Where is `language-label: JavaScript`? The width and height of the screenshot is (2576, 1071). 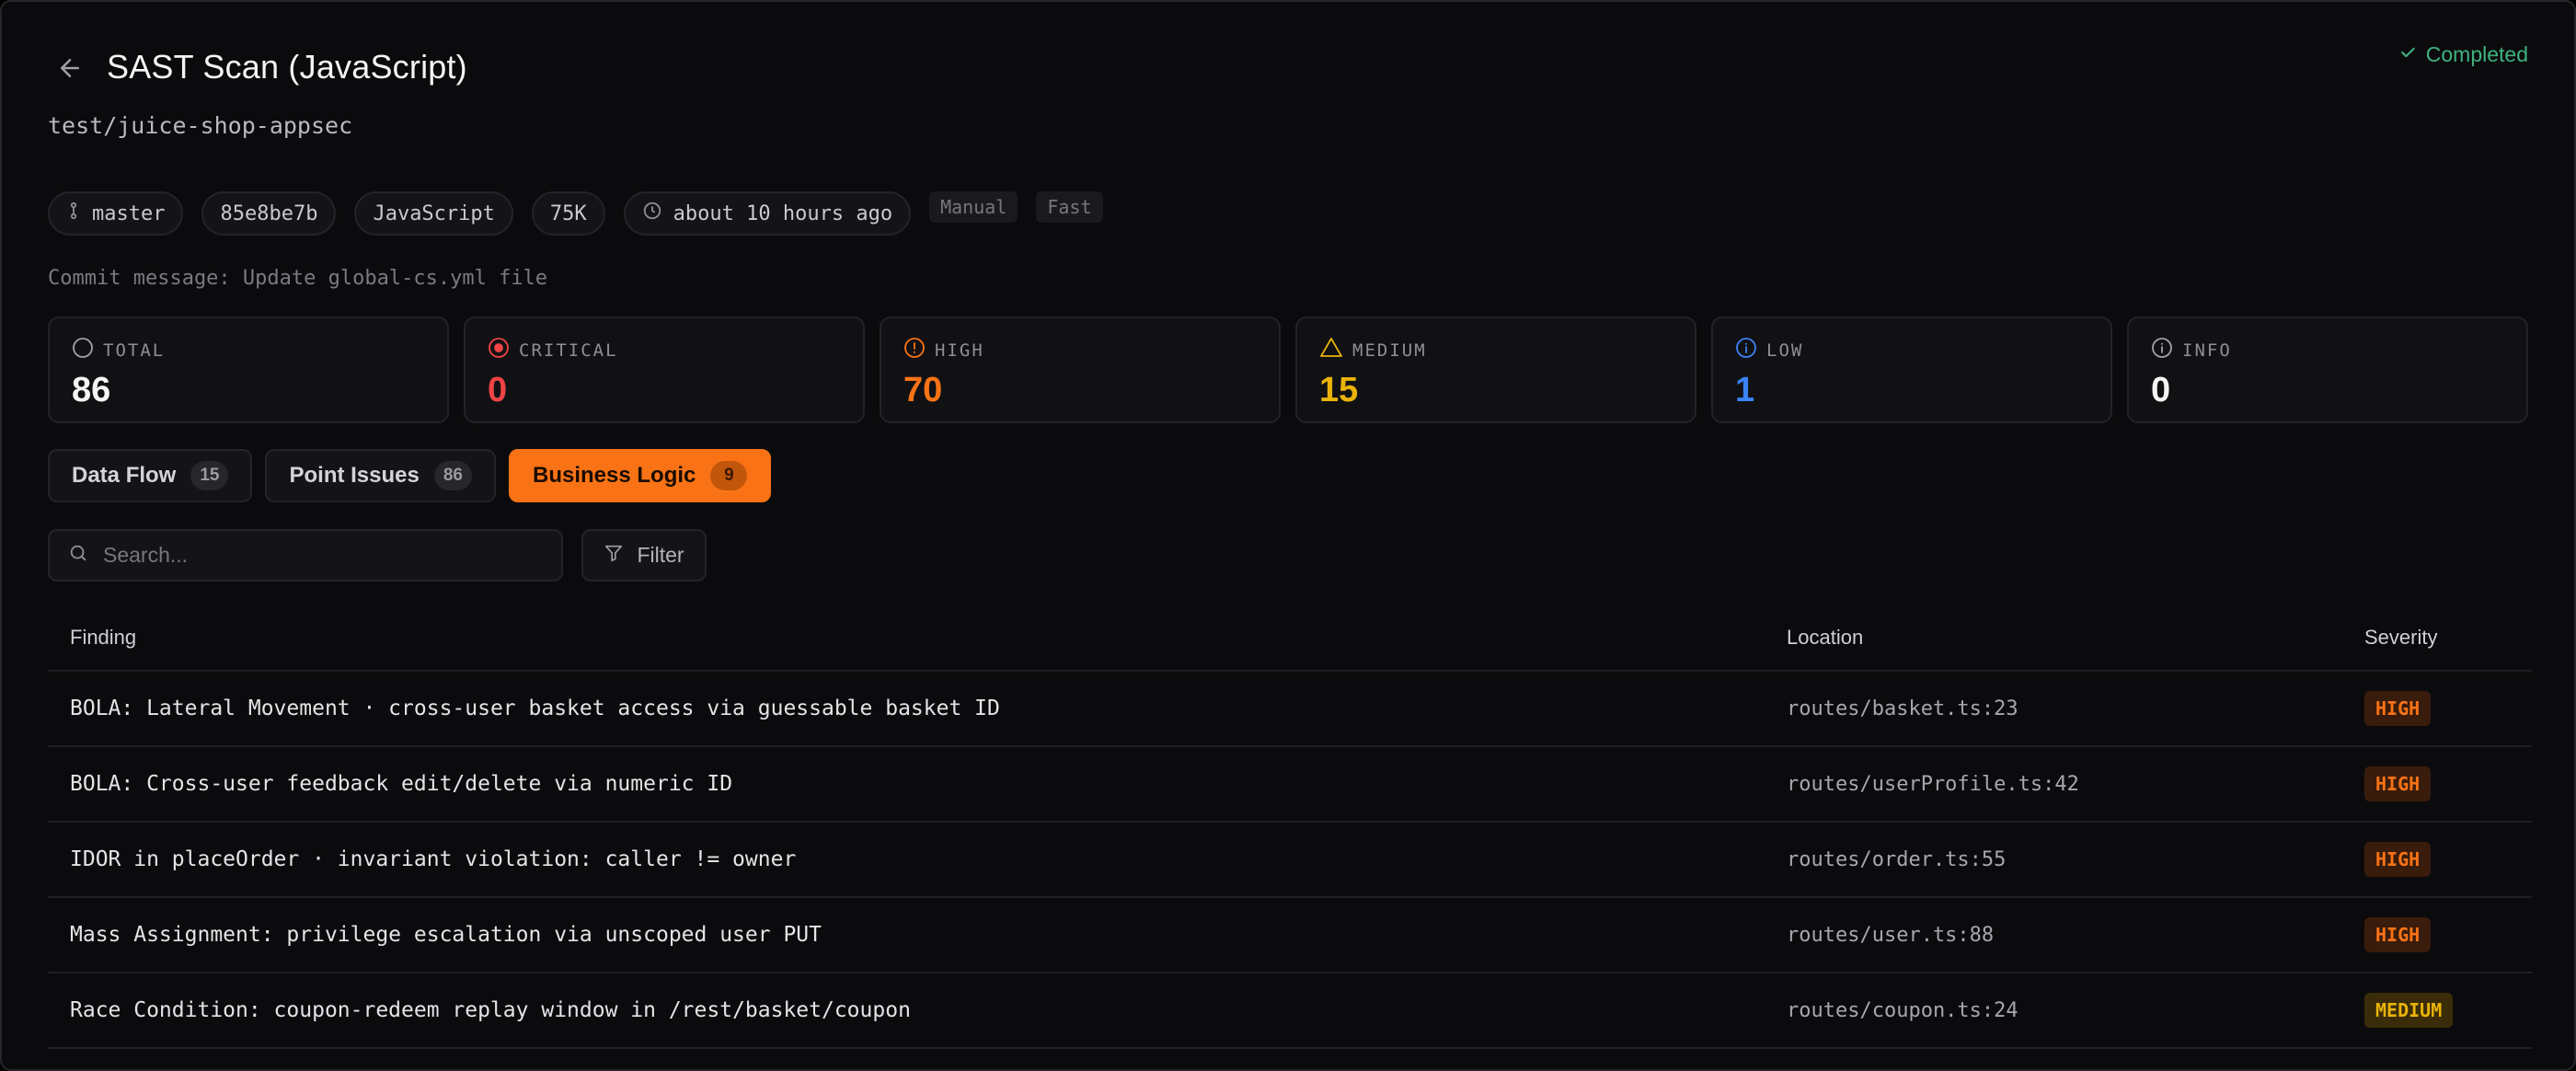
language-label: JavaScript is located at coordinates (434, 213).